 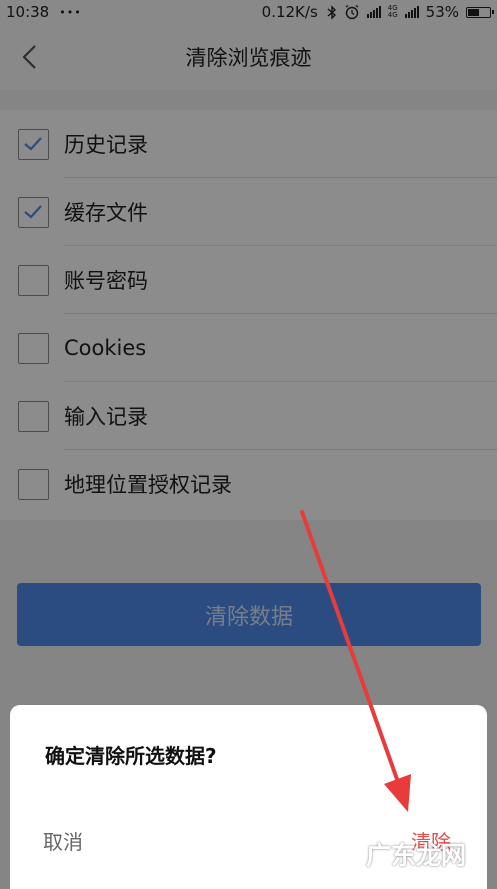 I want to click on watermark: 广东龙网, so click(x=416, y=855).